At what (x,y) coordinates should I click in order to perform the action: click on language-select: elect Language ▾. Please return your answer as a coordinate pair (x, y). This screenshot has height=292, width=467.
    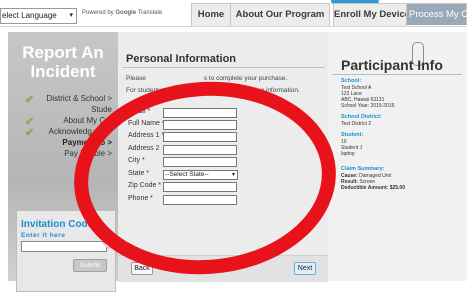
    Looking at the image, I should click on (38, 16).